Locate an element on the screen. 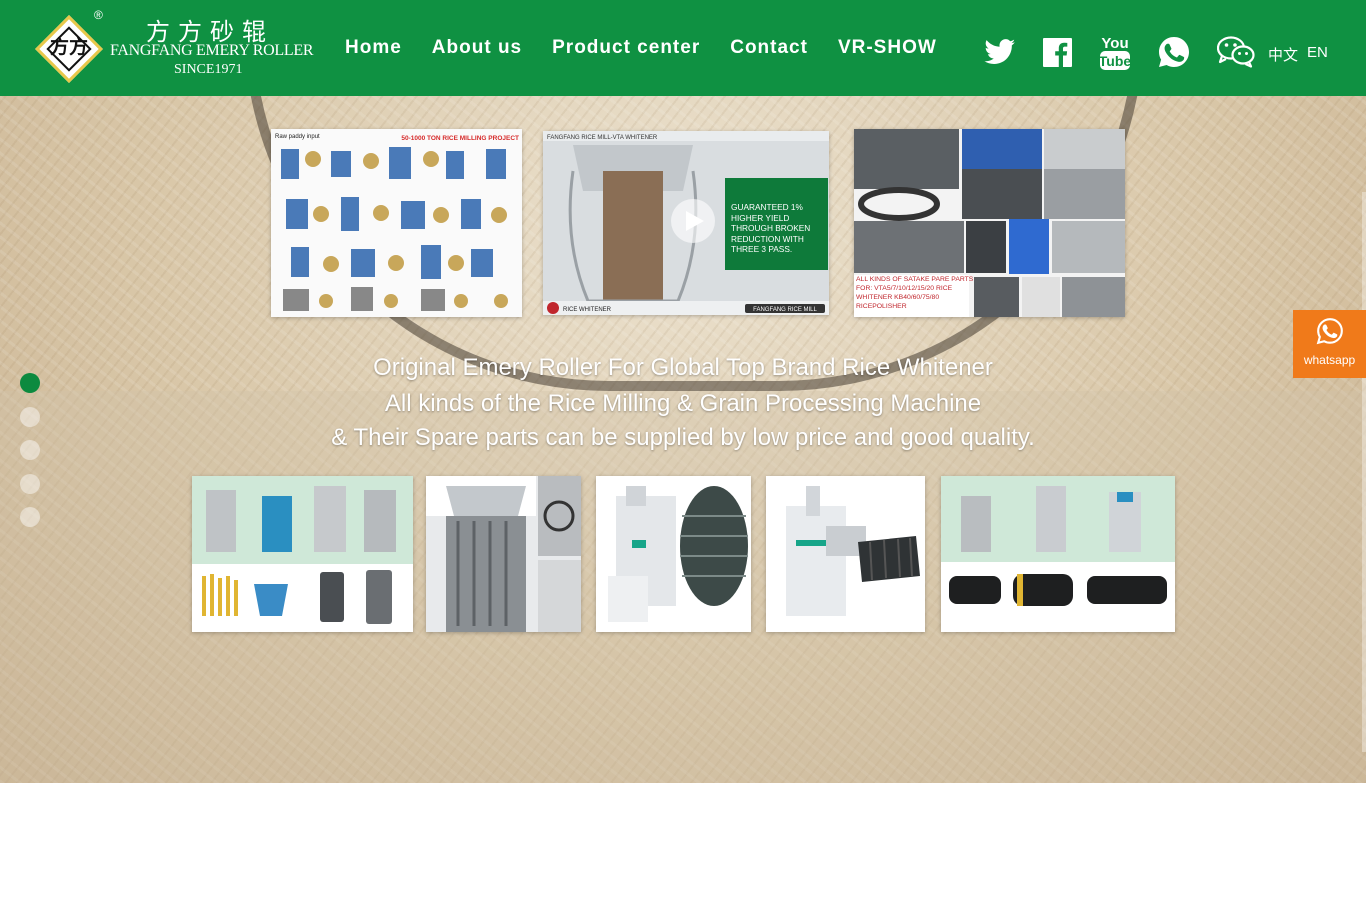 This screenshot has width=1366, height=900. product-thumb-whitener-set is located at coordinates (302, 554).